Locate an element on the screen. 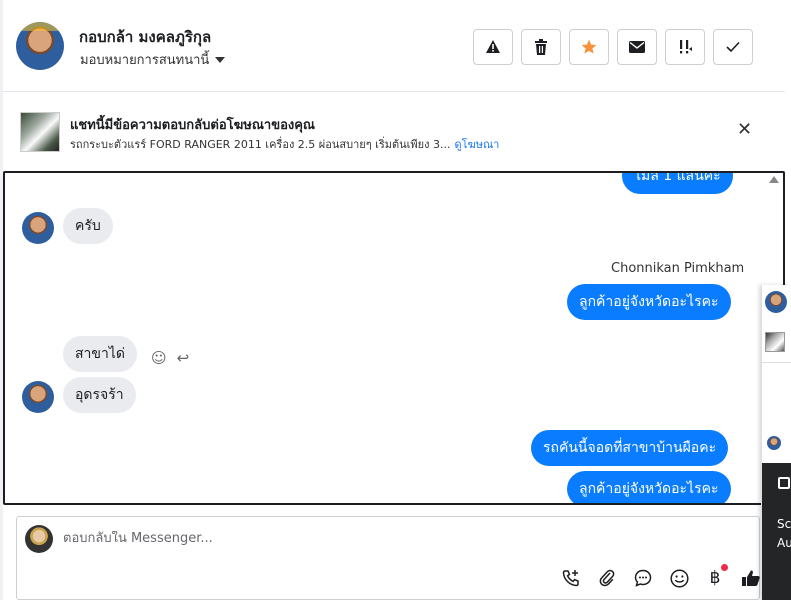  mark-unread-button is located at coordinates (637, 47).